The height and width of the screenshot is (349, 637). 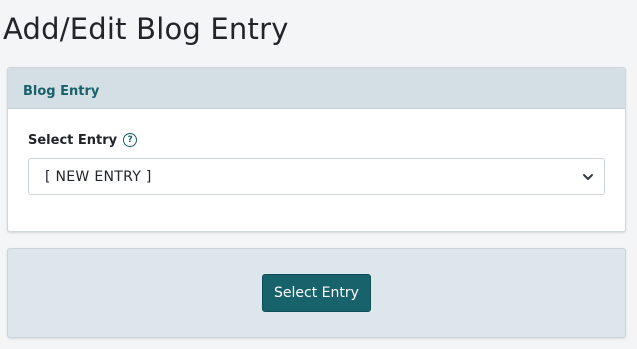 What do you see at coordinates (316, 88) in the screenshot?
I see `card-header: Blog Entry` at bounding box center [316, 88].